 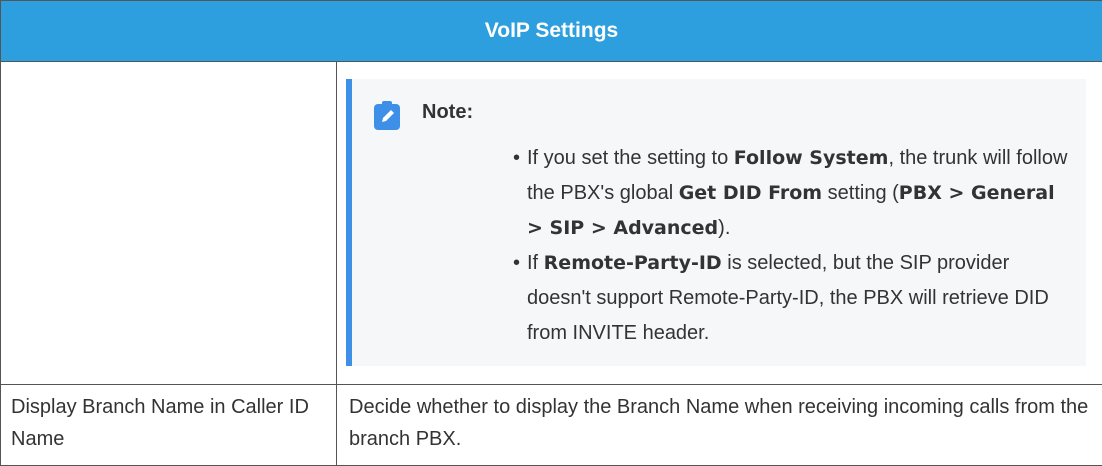 What do you see at coordinates (168, 420) in the screenshot?
I see `setting-label: Display Branch Name in Caller ID Name` at bounding box center [168, 420].